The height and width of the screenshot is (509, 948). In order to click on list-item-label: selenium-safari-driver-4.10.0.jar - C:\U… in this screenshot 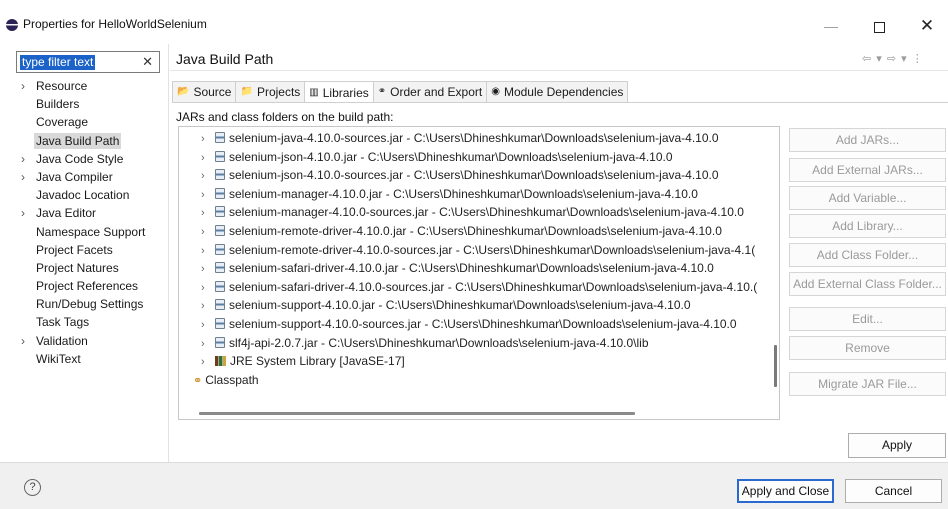, I will do `click(471, 268)`.